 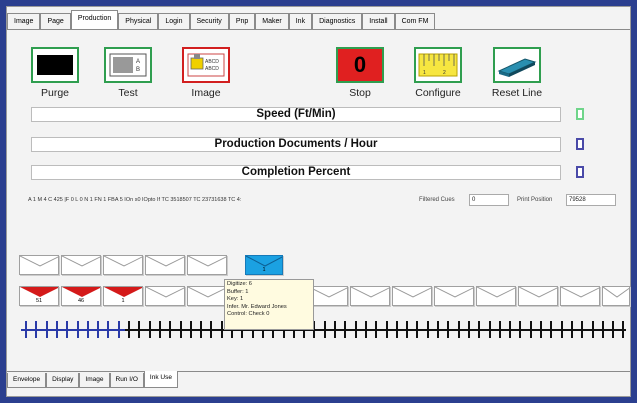 I want to click on tab-image-view: Image, so click(x=94, y=380).